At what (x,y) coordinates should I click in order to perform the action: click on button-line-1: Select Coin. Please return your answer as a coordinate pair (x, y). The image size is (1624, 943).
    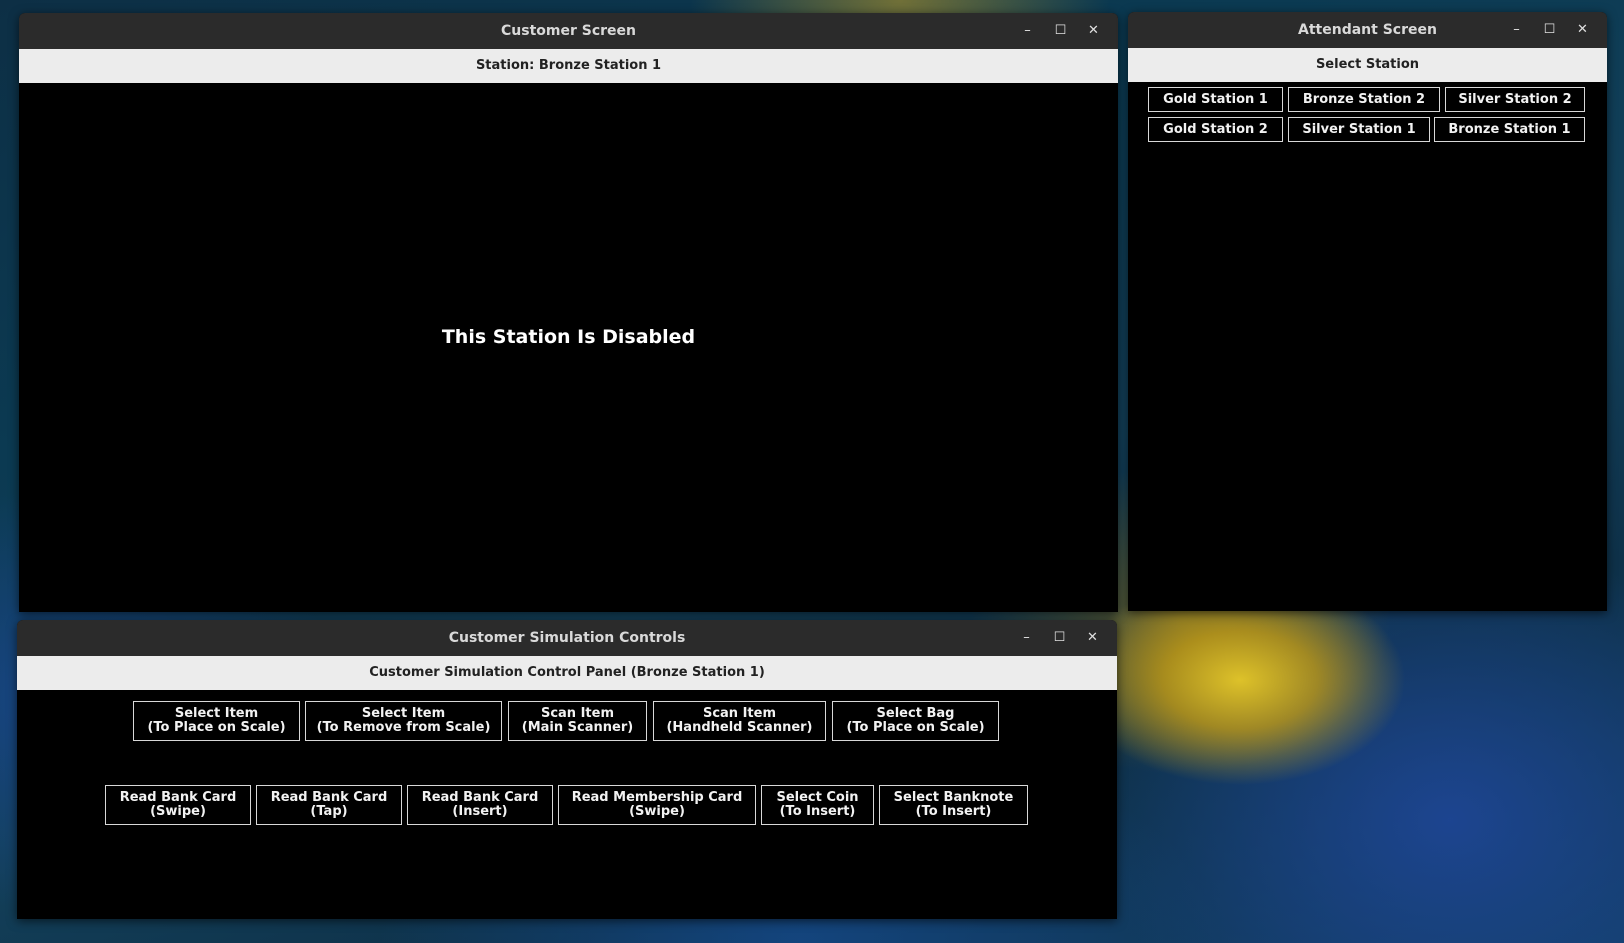
    Looking at the image, I should click on (817, 797).